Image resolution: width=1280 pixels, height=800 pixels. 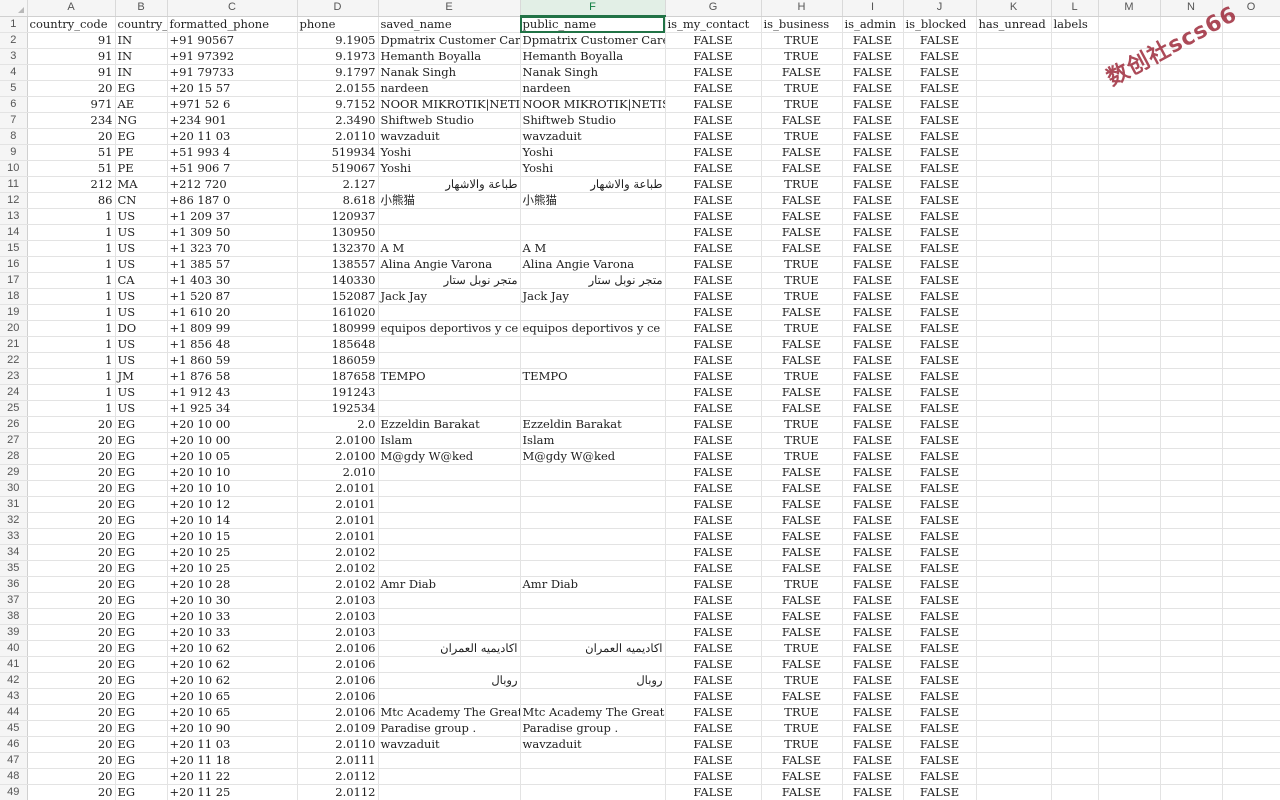 What do you see at coordinates (14, 168) in the screenshot?
I see `row-header-10: 10` at bounding box center [14, 168].